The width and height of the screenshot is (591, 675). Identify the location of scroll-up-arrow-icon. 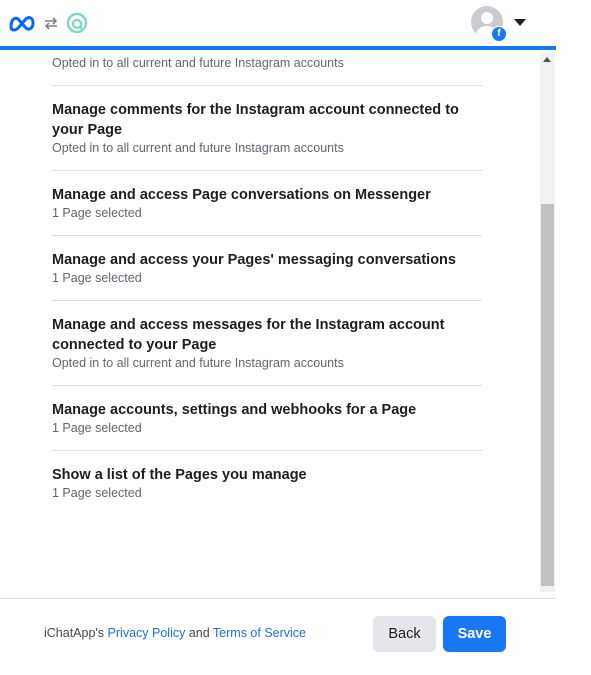
(547, 59).